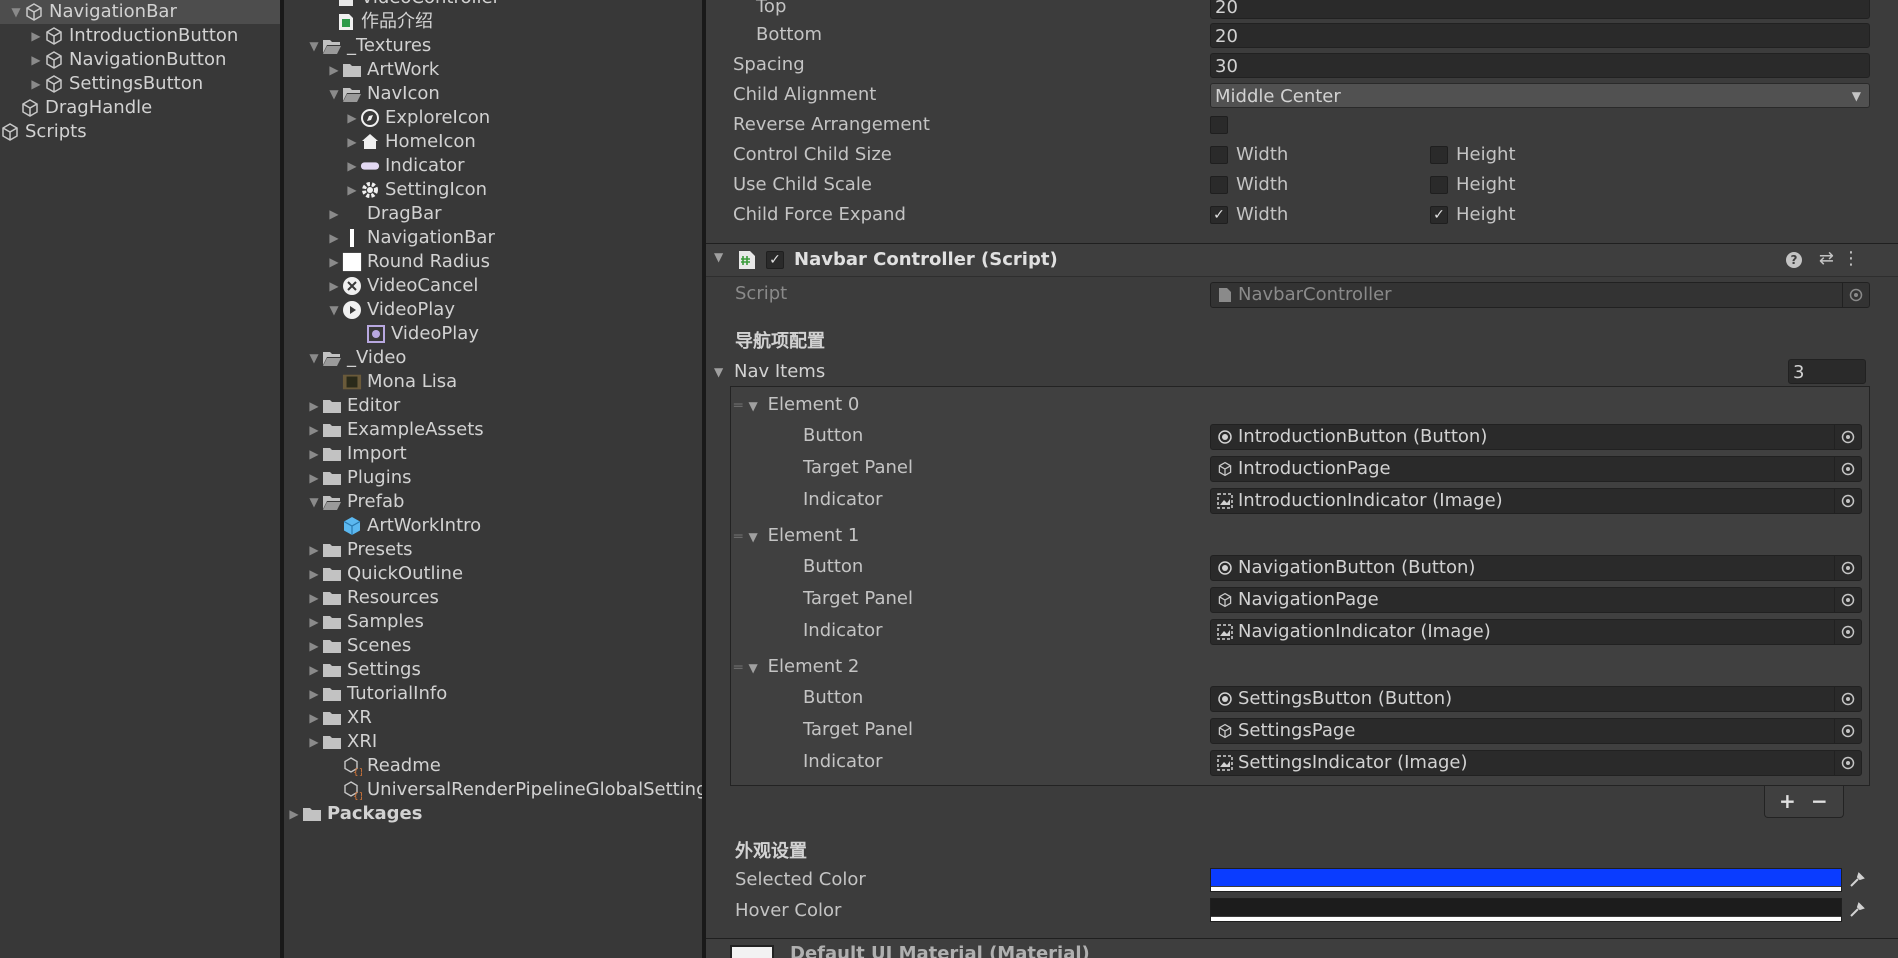  Describe the element at coordinates (1219, 185) in the screenshot. I see `scale-width-checkbox` at that location.